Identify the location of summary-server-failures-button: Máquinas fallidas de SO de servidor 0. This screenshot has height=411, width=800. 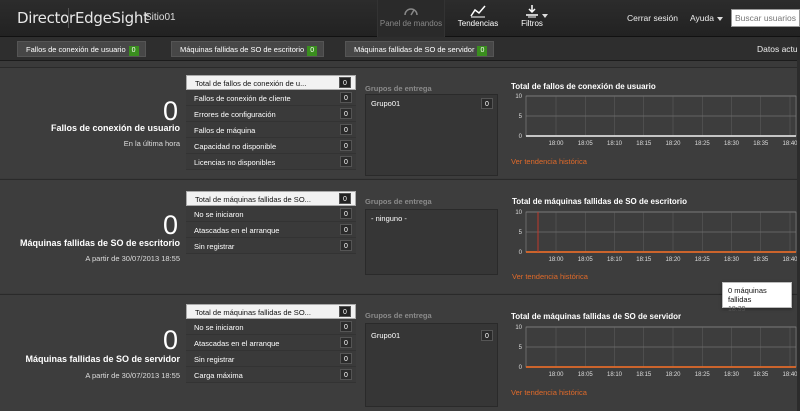
(420, 49).